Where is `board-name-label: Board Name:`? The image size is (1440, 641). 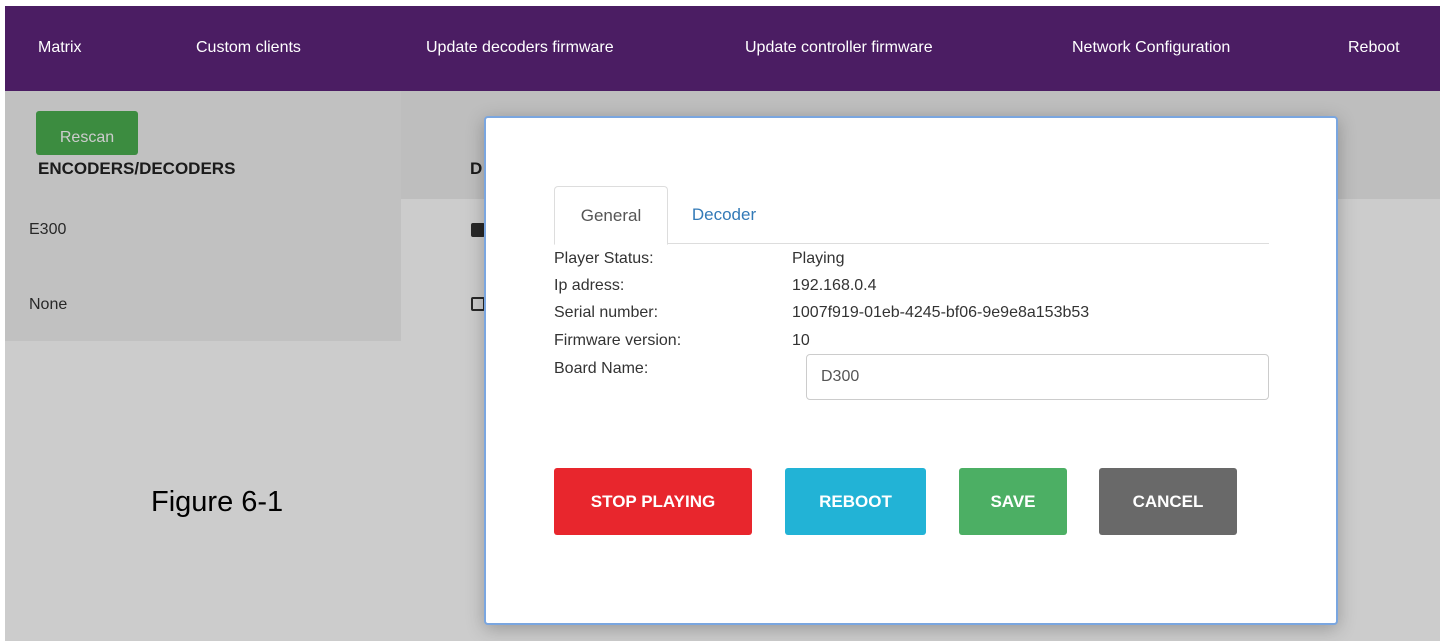 board-name-label: Board Name: is located at coordinates (601, 368).